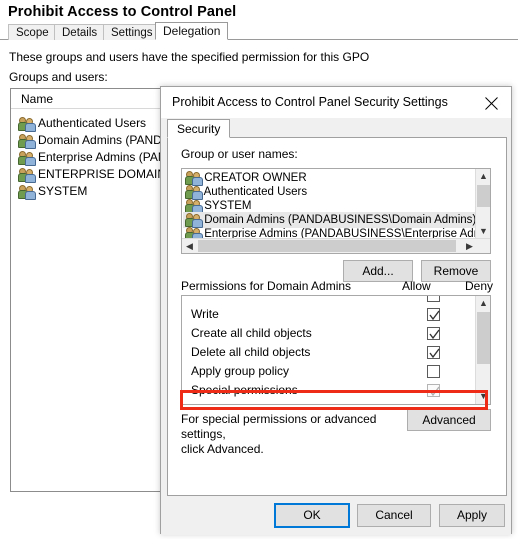 The image size is (518, 539). I want to click on permission-name: Create all child objects, so click(251, 333).